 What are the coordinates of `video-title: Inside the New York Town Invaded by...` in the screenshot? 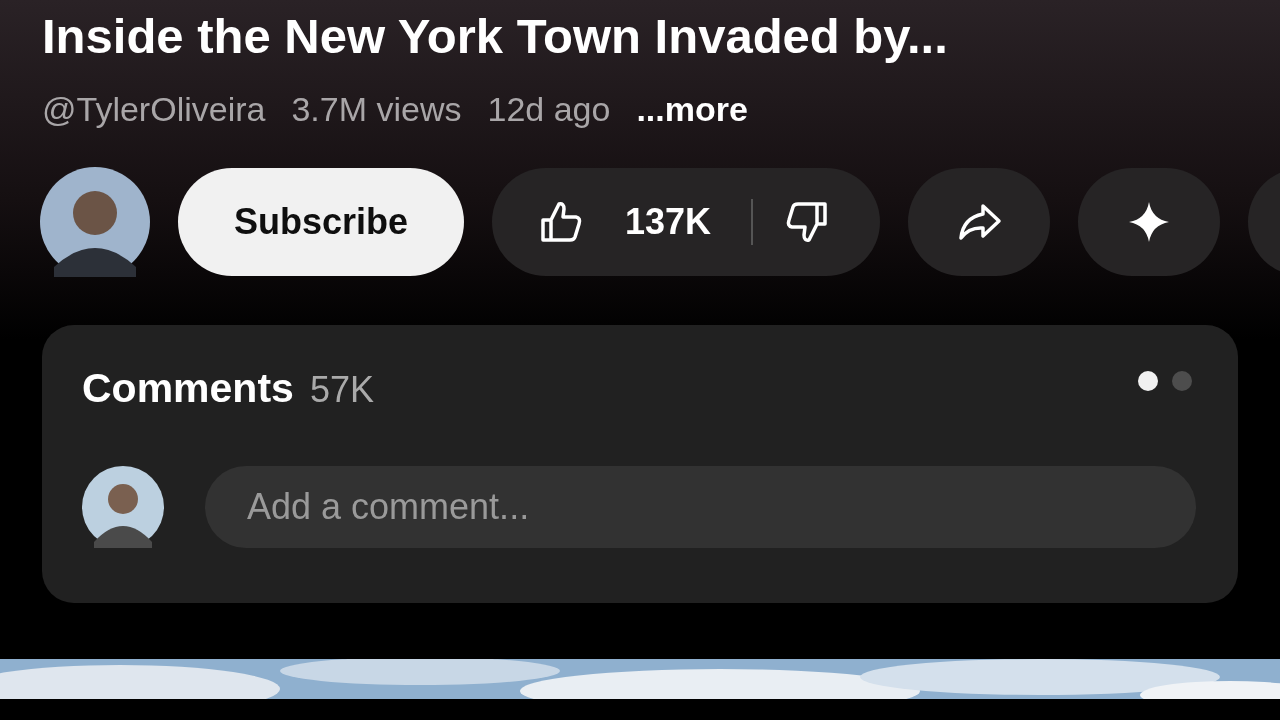 It's located at (495, 36).